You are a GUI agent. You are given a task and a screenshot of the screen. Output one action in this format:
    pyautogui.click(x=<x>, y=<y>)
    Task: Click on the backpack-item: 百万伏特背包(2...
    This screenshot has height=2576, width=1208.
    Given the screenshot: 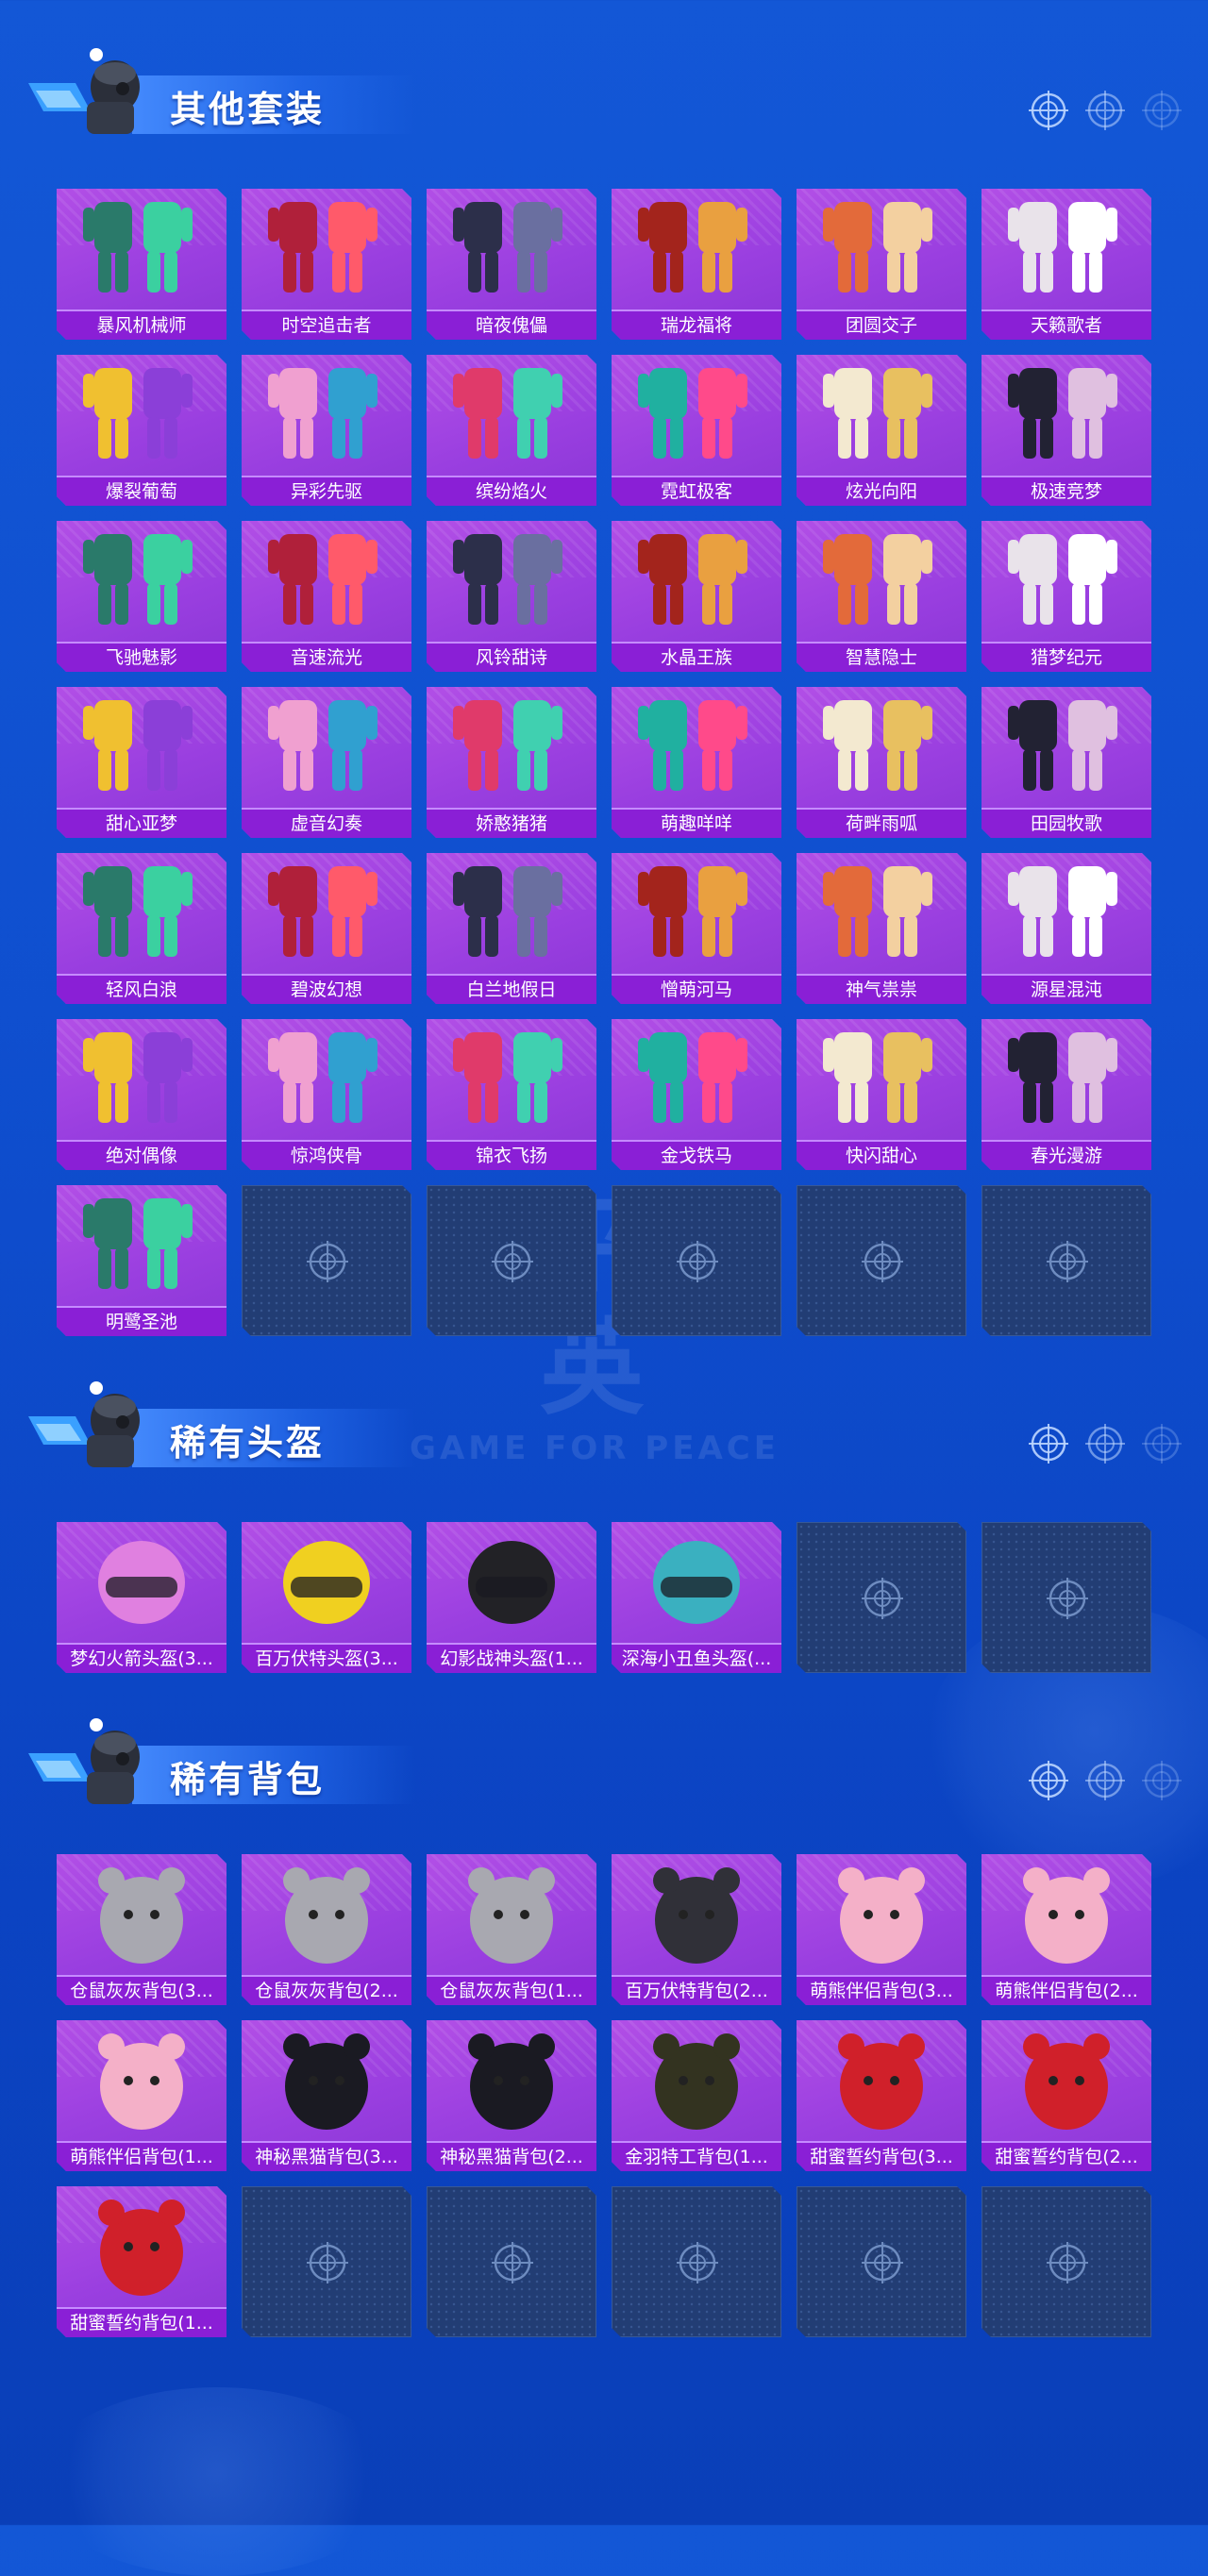 What is the action you would take?
    pyautogui.click(x=696, y=1929)
    